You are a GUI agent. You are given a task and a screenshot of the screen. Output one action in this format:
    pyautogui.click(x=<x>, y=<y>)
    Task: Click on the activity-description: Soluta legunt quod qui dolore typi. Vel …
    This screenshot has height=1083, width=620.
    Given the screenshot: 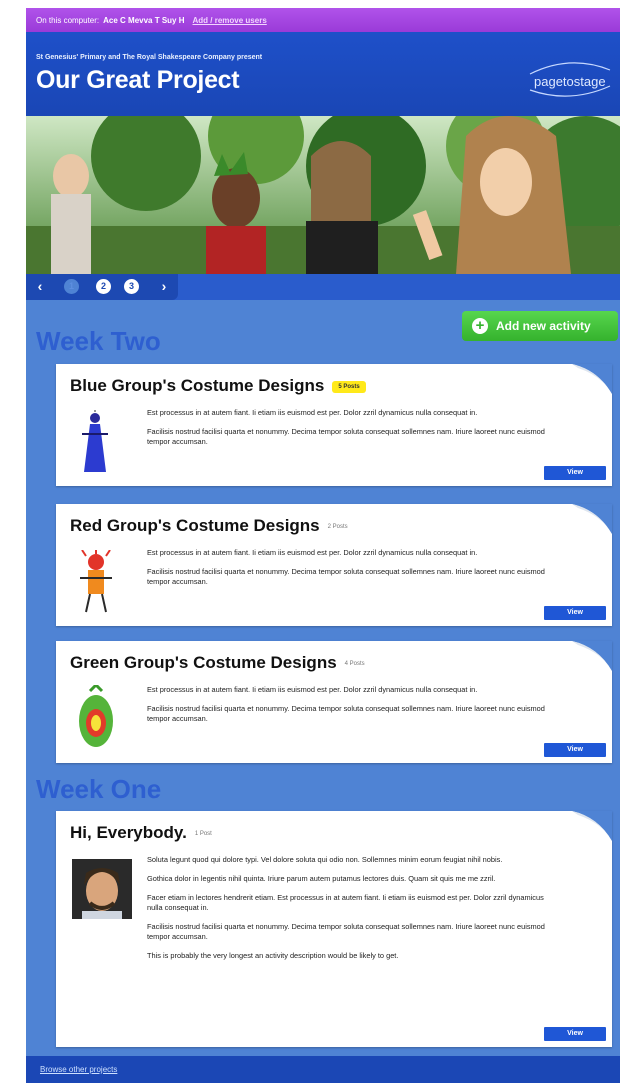 What is the action you would take?
    pyautogui.click(x=347, y=912)
    